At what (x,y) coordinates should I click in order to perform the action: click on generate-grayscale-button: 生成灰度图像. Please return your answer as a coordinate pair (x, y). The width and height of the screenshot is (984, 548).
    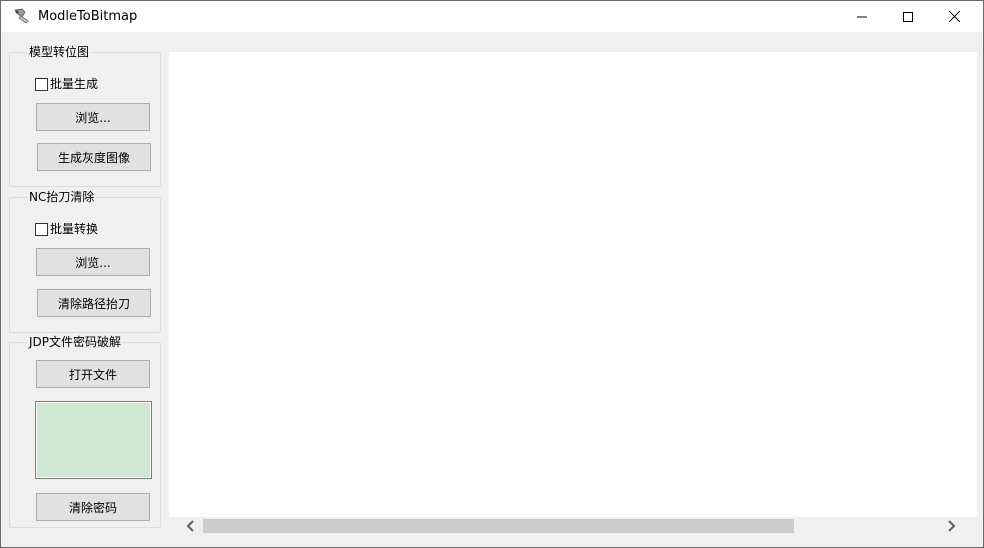
    Looking at the image, I should click on (94, 157).